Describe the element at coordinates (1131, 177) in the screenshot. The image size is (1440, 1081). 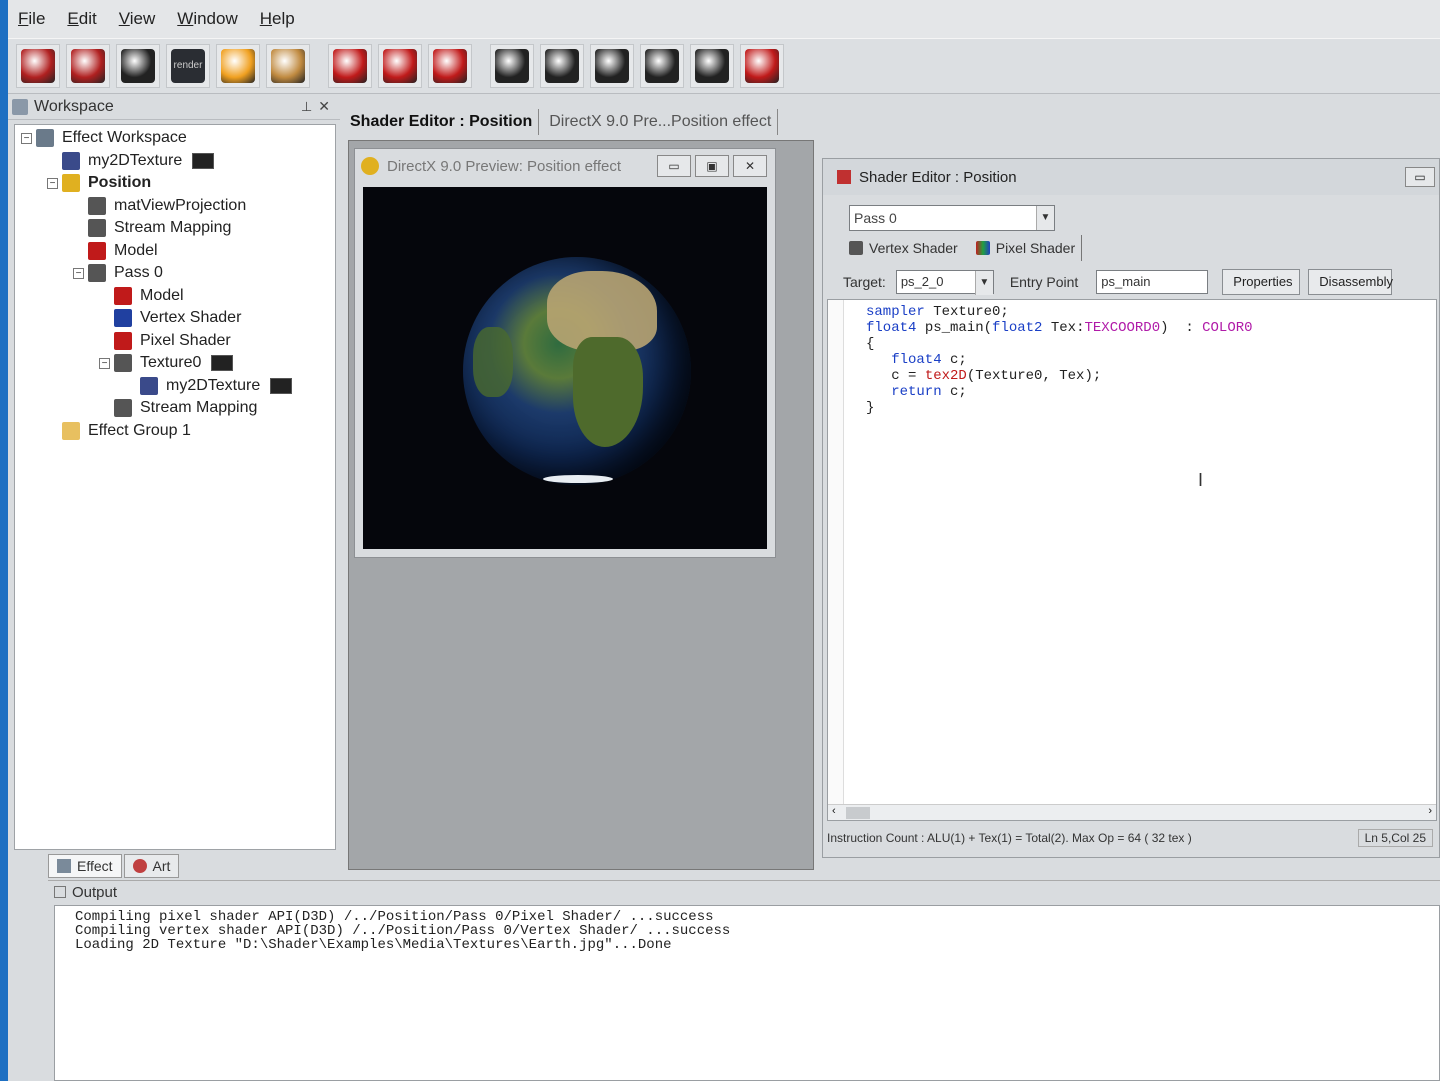
I see `shader-editor-title-bar: Shader Editor : Position ▭` at that location.